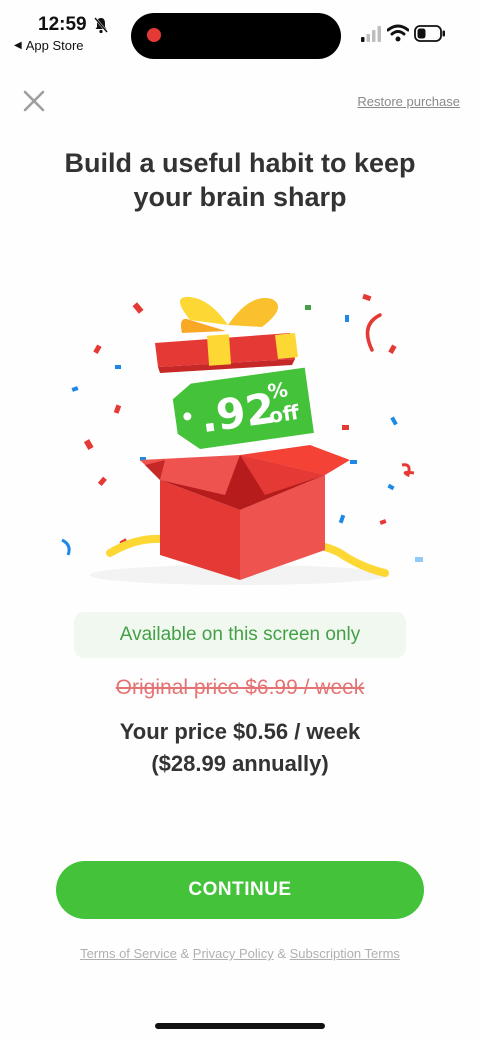 Image resolution: width=480 pixels, height=1040 pixels. I want to click on recording-indicator, so click(154, 35).